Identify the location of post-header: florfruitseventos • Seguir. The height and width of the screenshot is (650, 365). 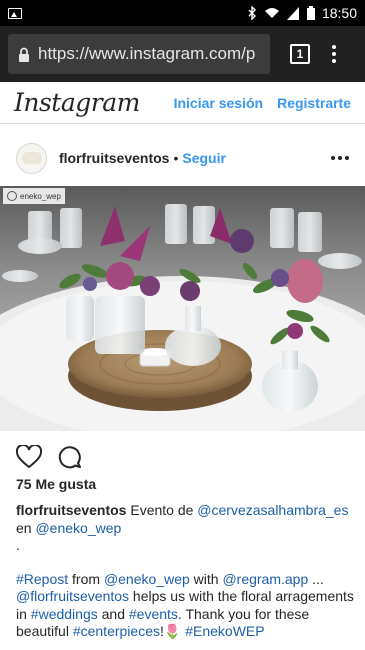
(182, 158).